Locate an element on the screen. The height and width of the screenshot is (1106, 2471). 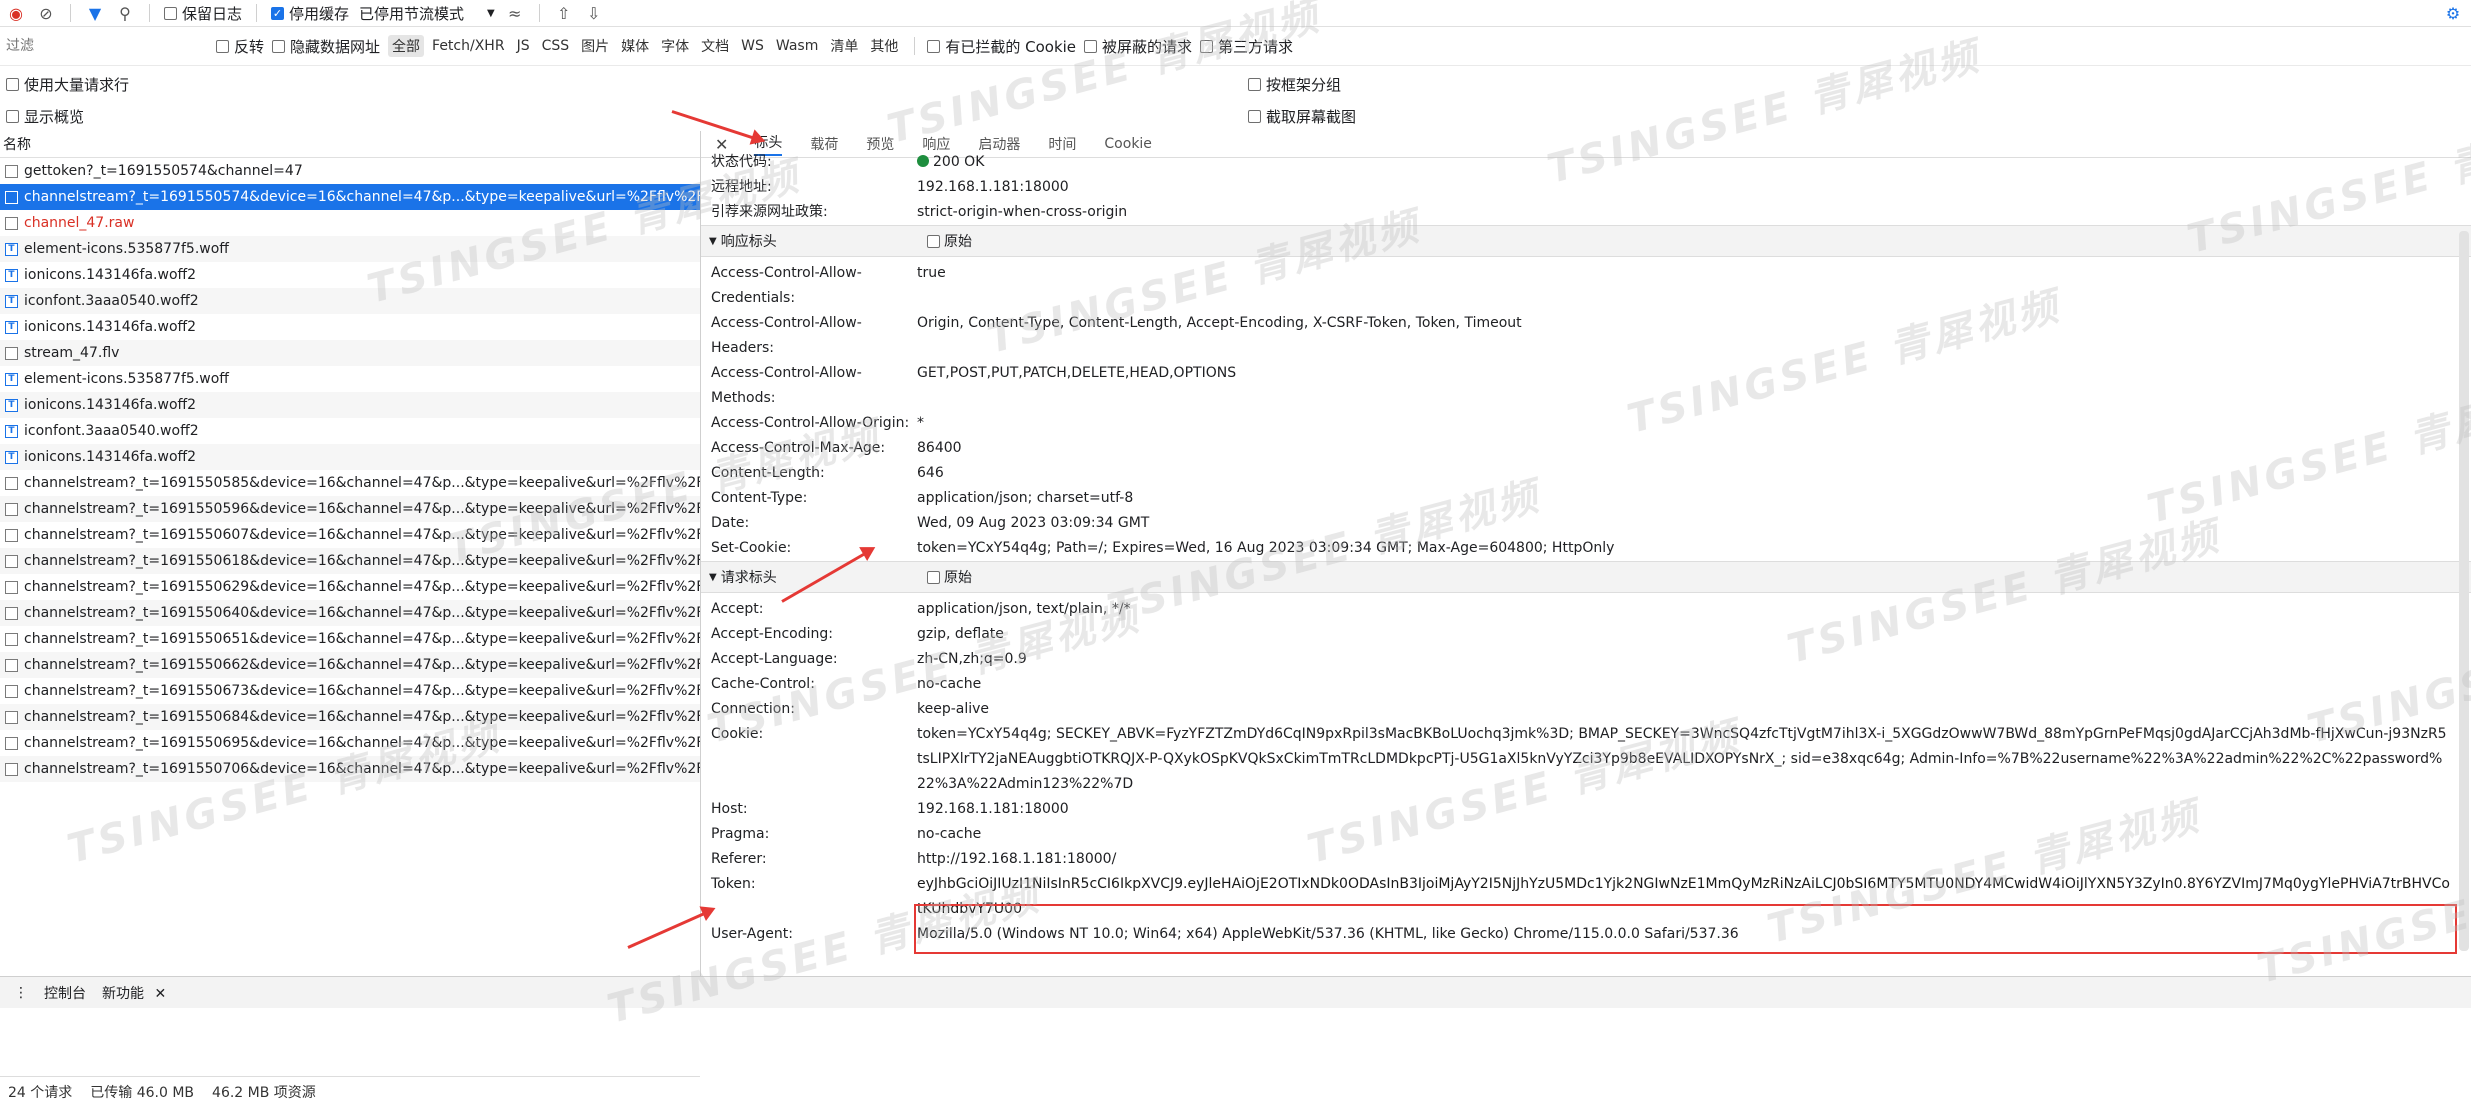
filter-type-4: 图片 is located at coordinates (595, 46).